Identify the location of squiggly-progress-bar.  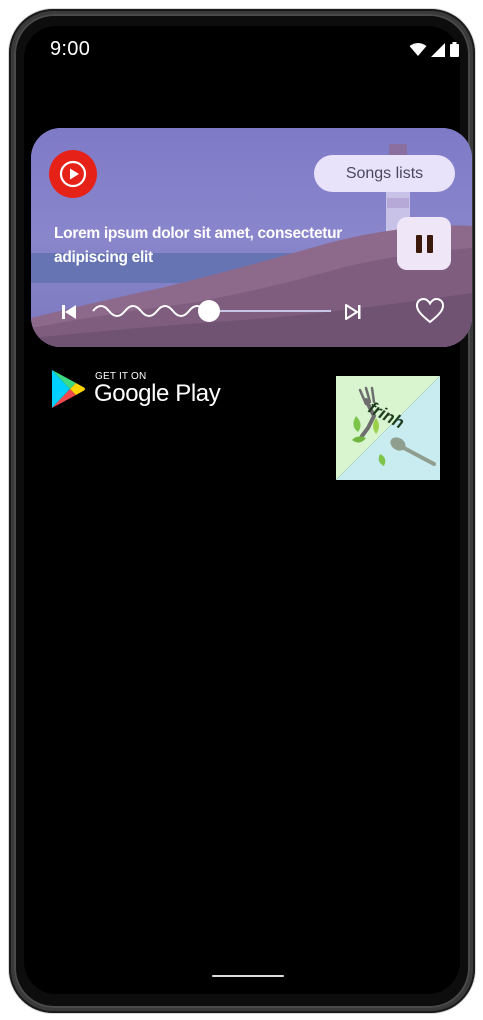
(213, 311).